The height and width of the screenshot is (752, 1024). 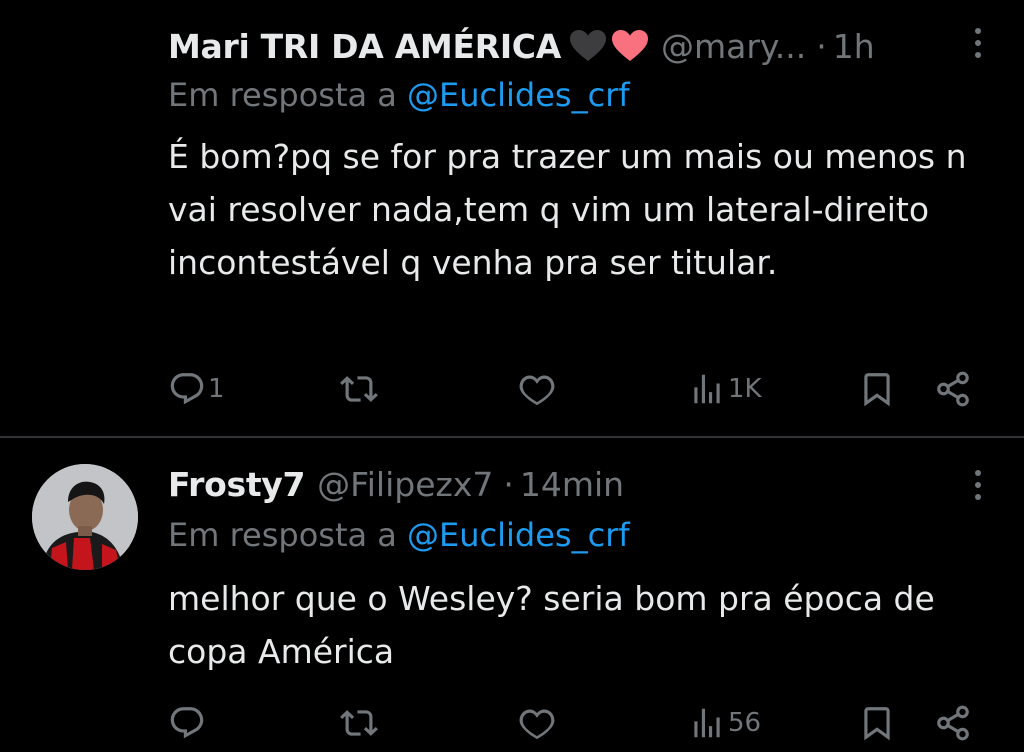 I want to click on views-count: 1K, so click(x=745, y=389).